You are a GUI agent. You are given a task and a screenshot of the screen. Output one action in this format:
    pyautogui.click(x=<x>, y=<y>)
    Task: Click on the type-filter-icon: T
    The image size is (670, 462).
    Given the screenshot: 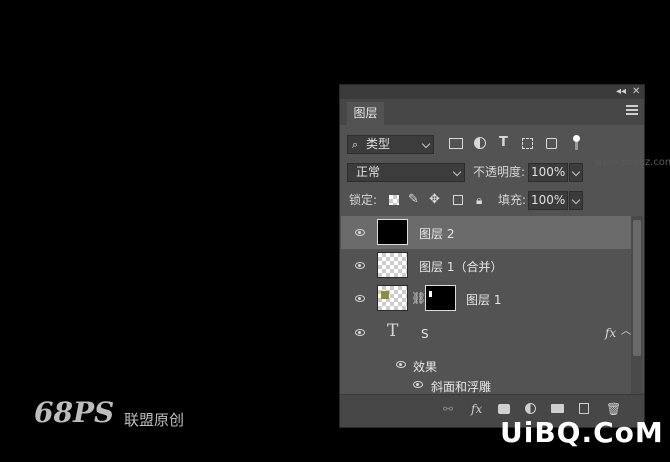 What is the action you would take?
    pyautogui.click(x=503, y=143)
    